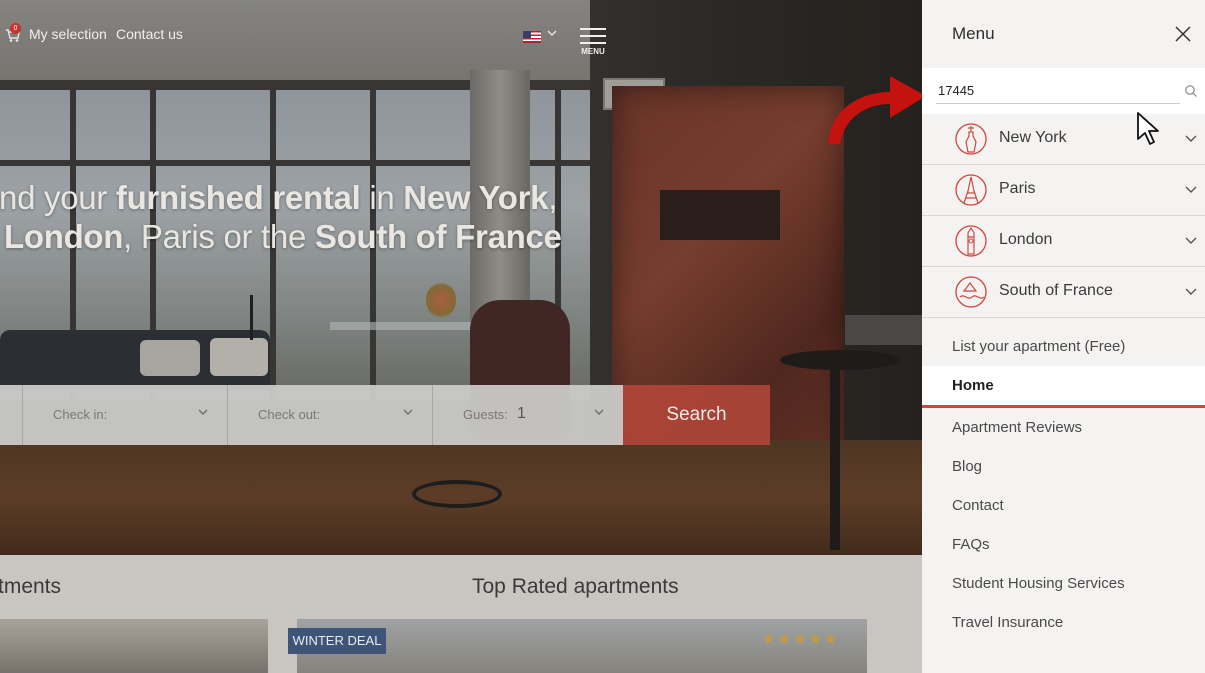 The width and height of the screenshot is (1205, 673). I want to click on us-flag-icon, so click(532, 37).